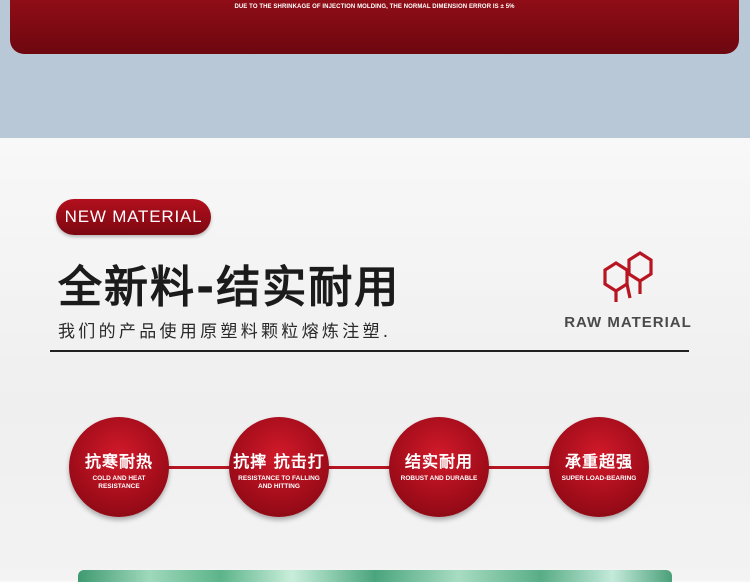 This screenshot has width=750, height=582. What do you see at coordinates (598, 461) in the screenshot?
I see `feature-title: 承重超强` at bounding box center [598, 461].